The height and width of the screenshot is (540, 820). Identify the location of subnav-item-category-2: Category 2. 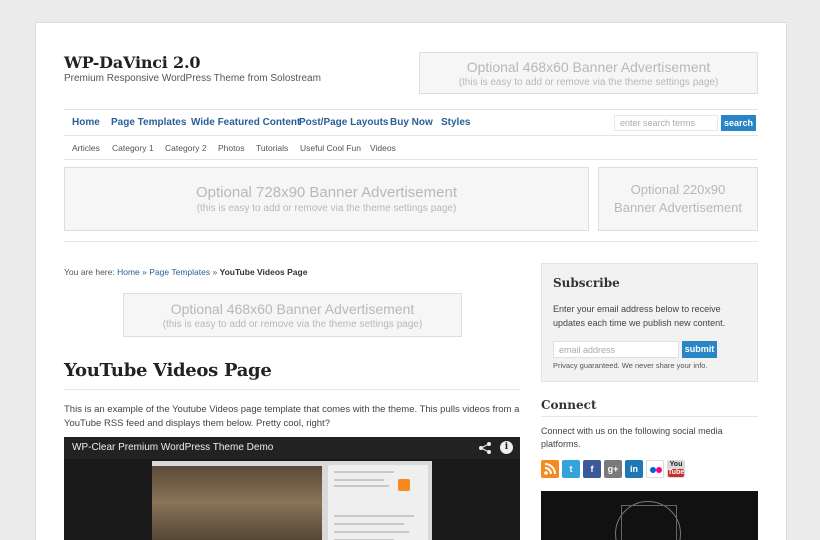
(186, 148).